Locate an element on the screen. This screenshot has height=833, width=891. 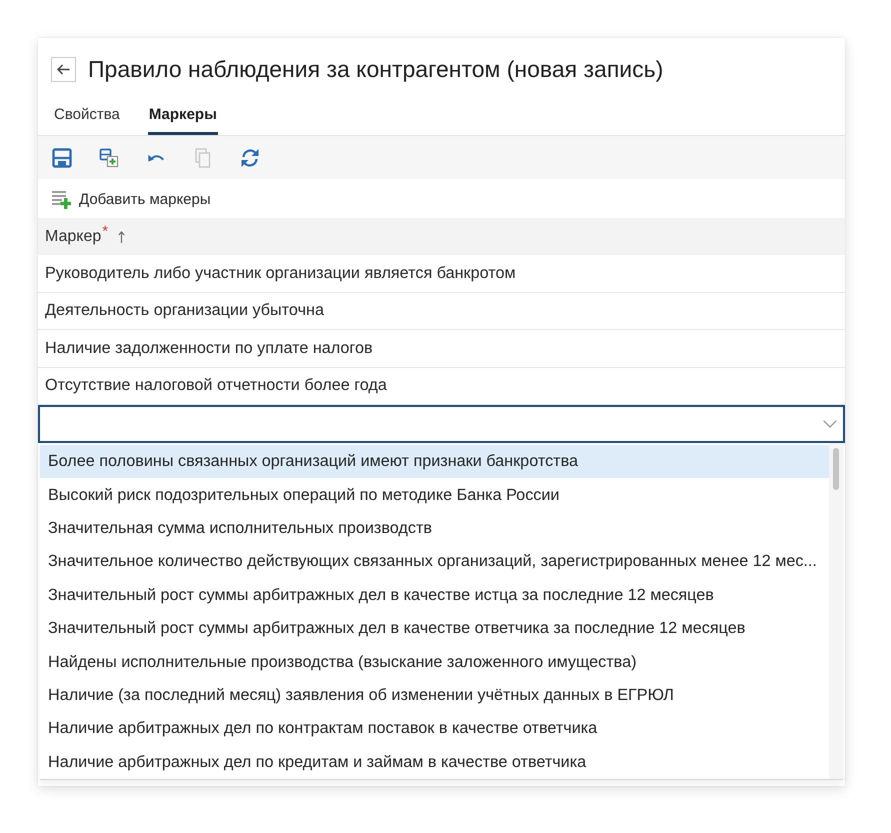
chevron-down-icon is located at coordinates (830, 424).